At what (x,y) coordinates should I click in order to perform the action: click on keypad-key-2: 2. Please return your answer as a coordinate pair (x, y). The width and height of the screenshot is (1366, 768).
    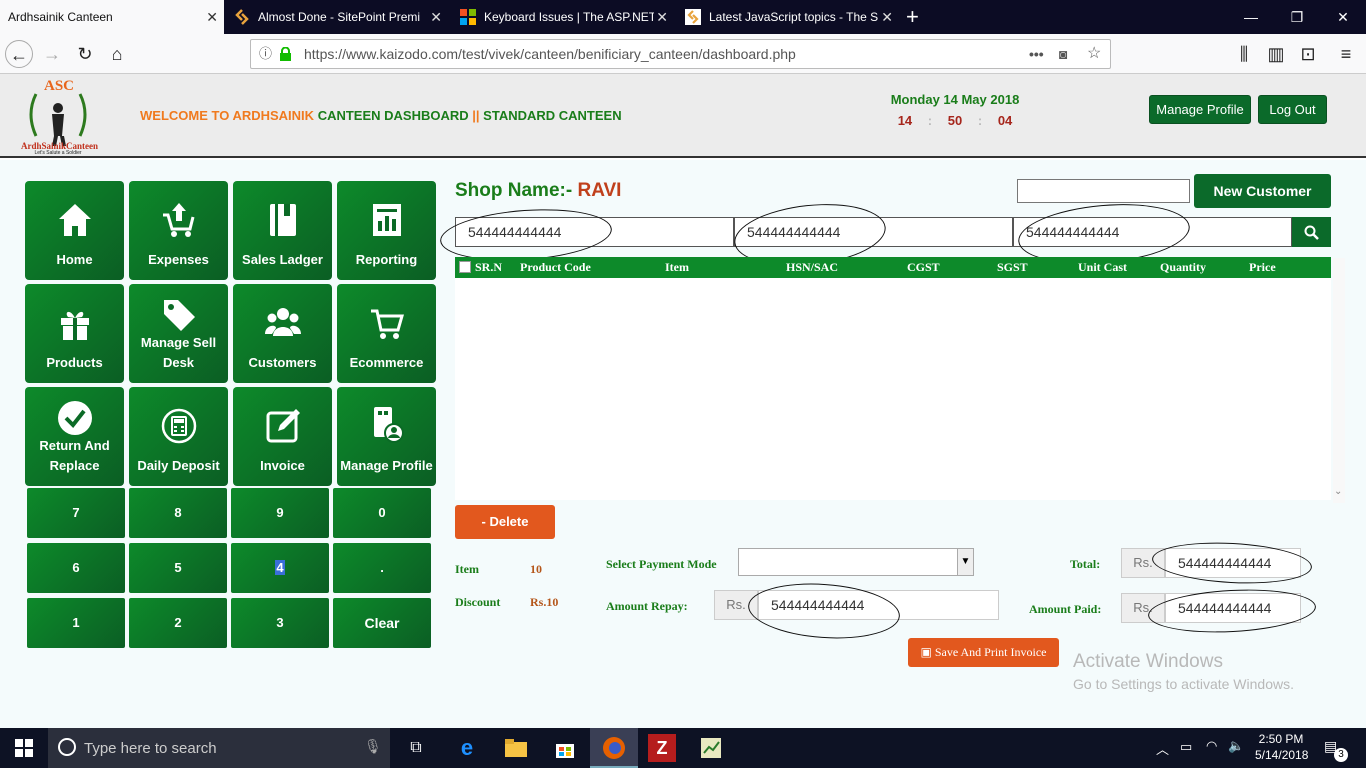
    Looking at the image, I should click on (178, 623).